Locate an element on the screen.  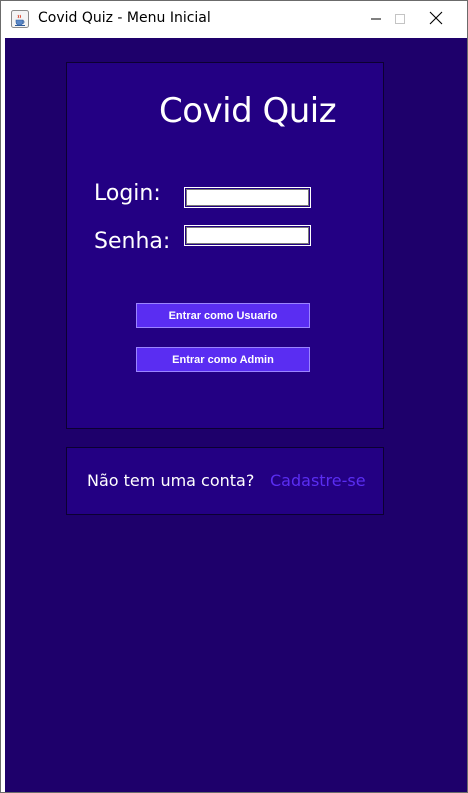
close-icon is located at coordinates (436, 19).